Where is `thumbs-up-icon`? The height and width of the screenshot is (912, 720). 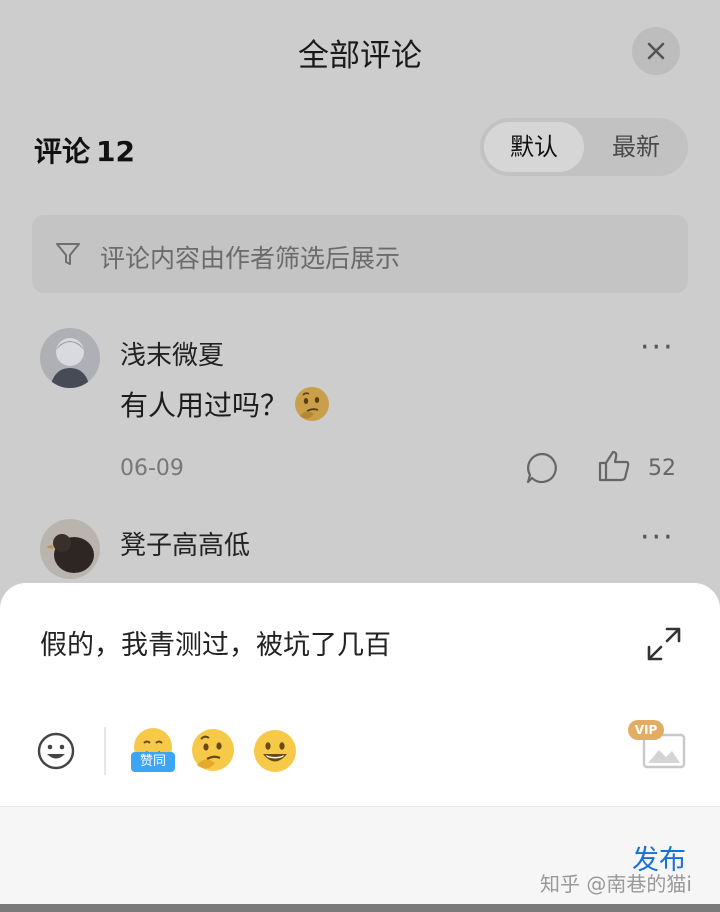
thumbs-up-icon is located at coordinates (614, 466).